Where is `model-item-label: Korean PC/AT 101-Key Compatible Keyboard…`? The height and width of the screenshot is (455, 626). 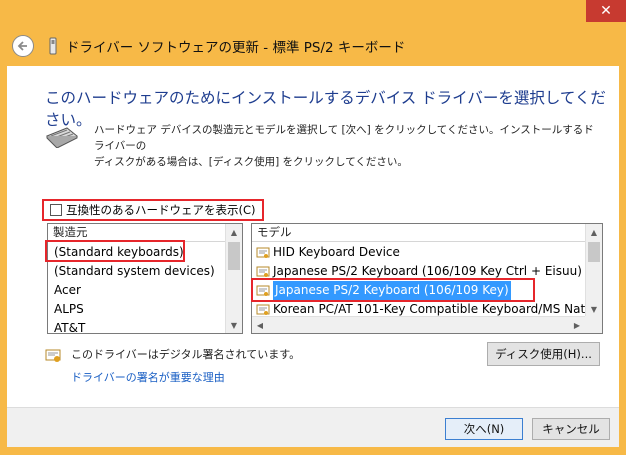
model-item-label: Korean PC/AT 101-Key Compatible Keyboard… is located at coordinates (429, 309).